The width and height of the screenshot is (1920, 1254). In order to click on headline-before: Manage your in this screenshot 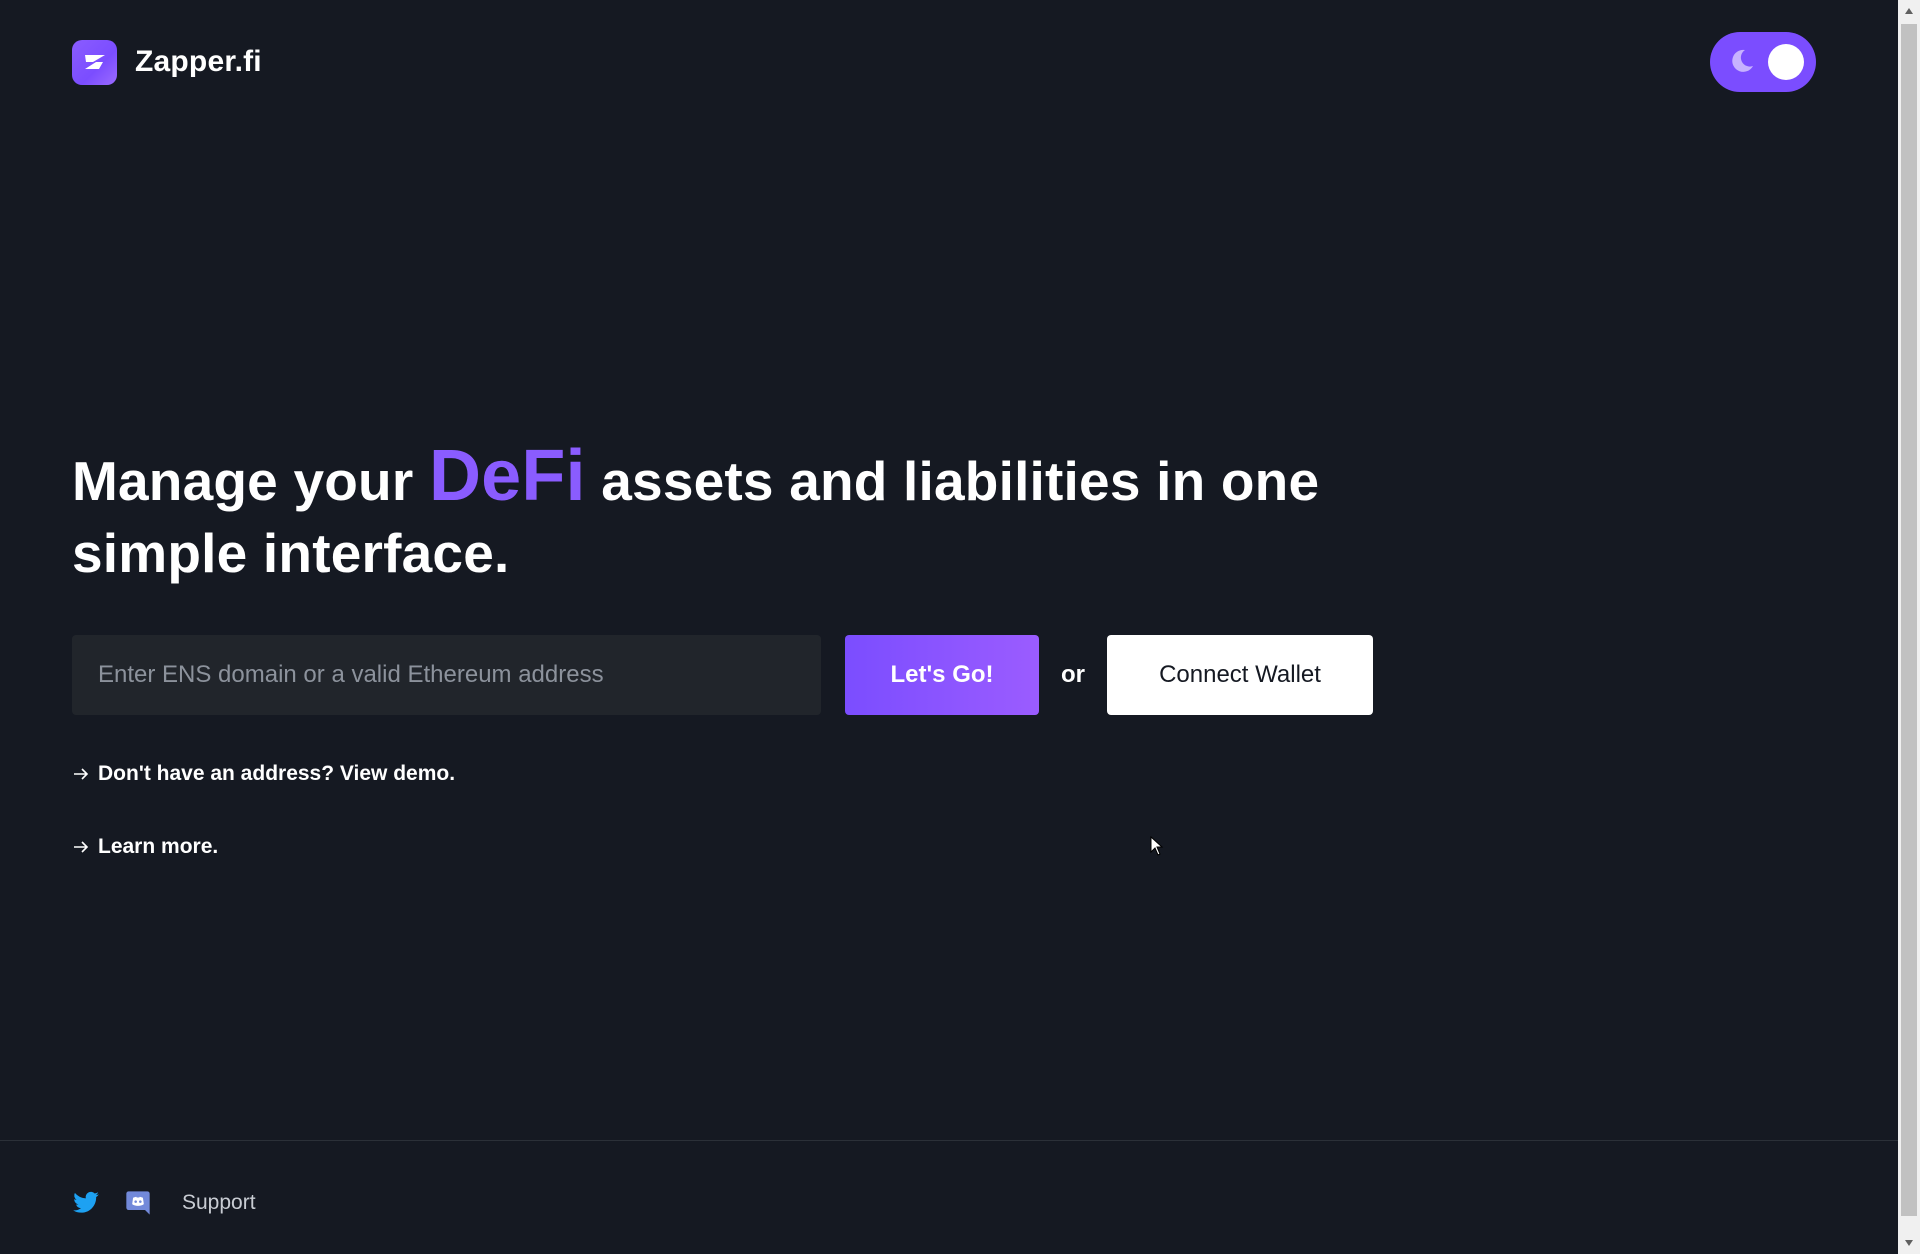, I will do `click(243, 481)`.